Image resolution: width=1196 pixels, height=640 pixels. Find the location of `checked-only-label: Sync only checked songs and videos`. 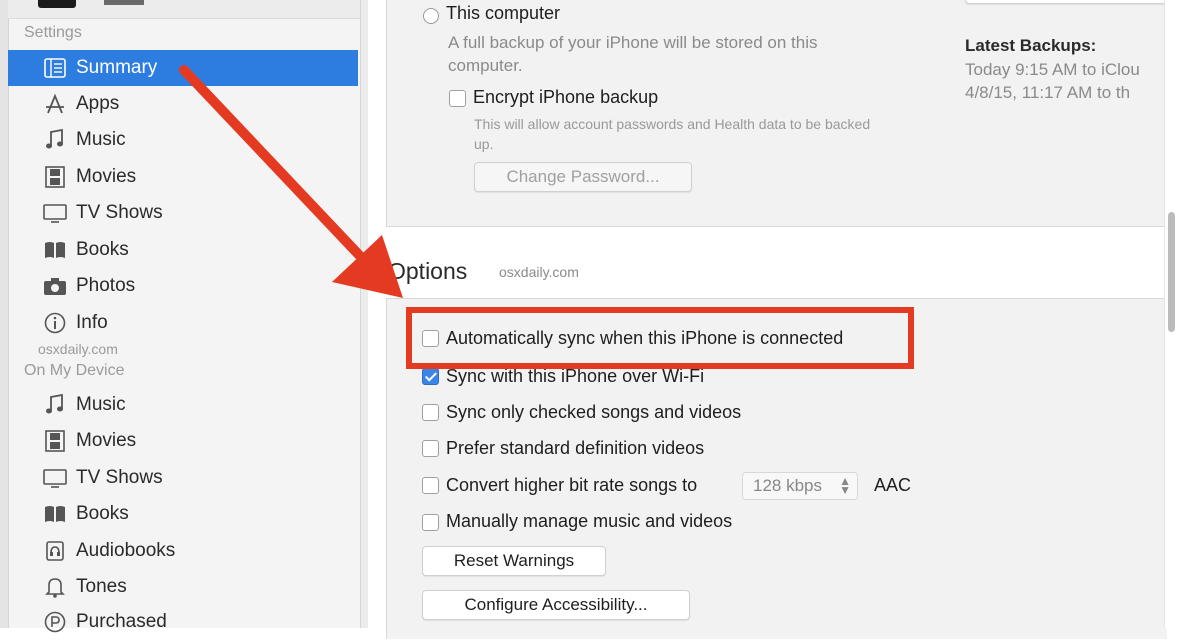

checked-only-label: Sync only checked songs and videos is located at coordinates (594, 412).